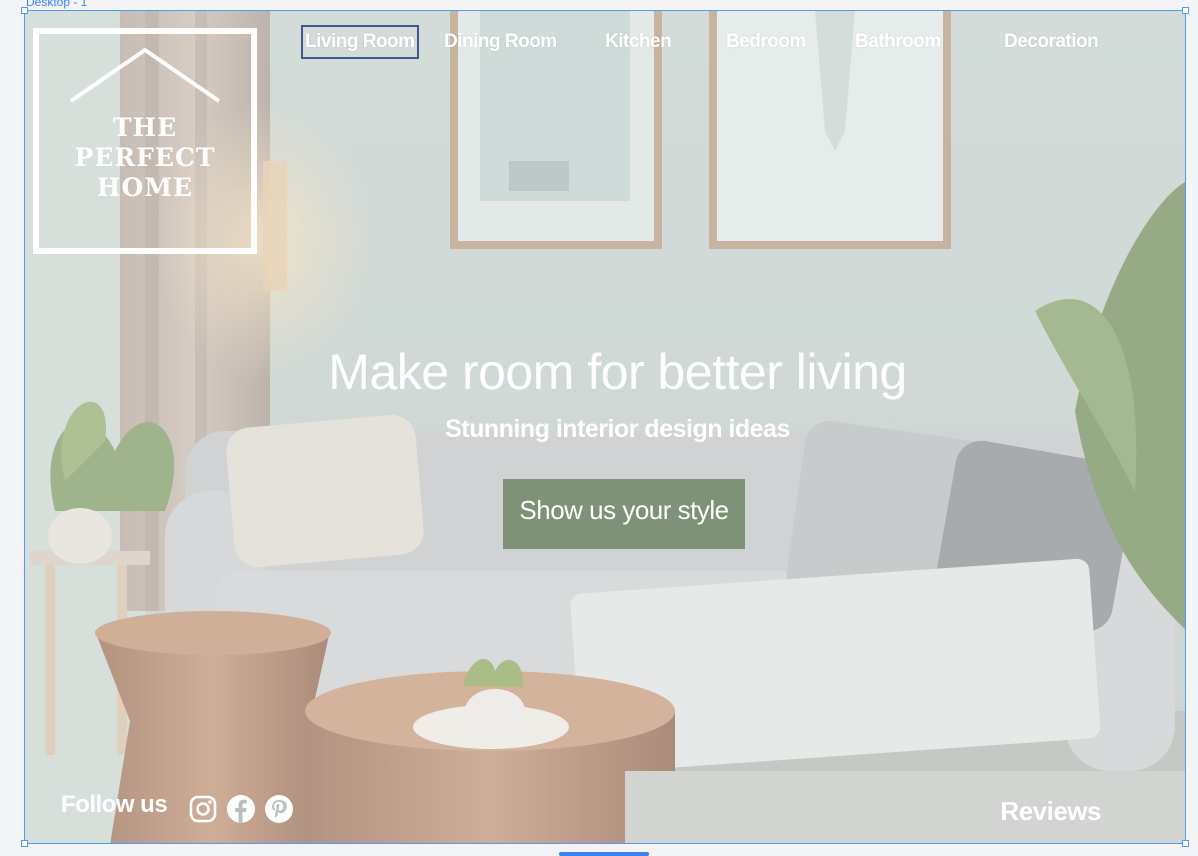 Image resolution: width=1198 pixels, height=856 pixels. I want to click on follow-us-label: Follow us, so click(114, 804).